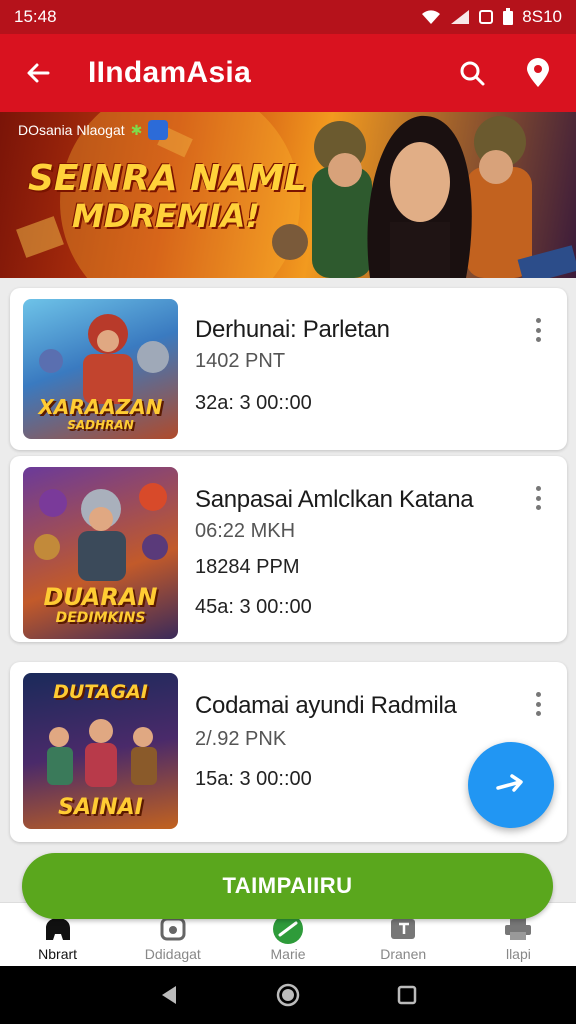  Describe the element at coordinates (35, 16) in the screenshot. I see `status-time: 15:48` at that location.